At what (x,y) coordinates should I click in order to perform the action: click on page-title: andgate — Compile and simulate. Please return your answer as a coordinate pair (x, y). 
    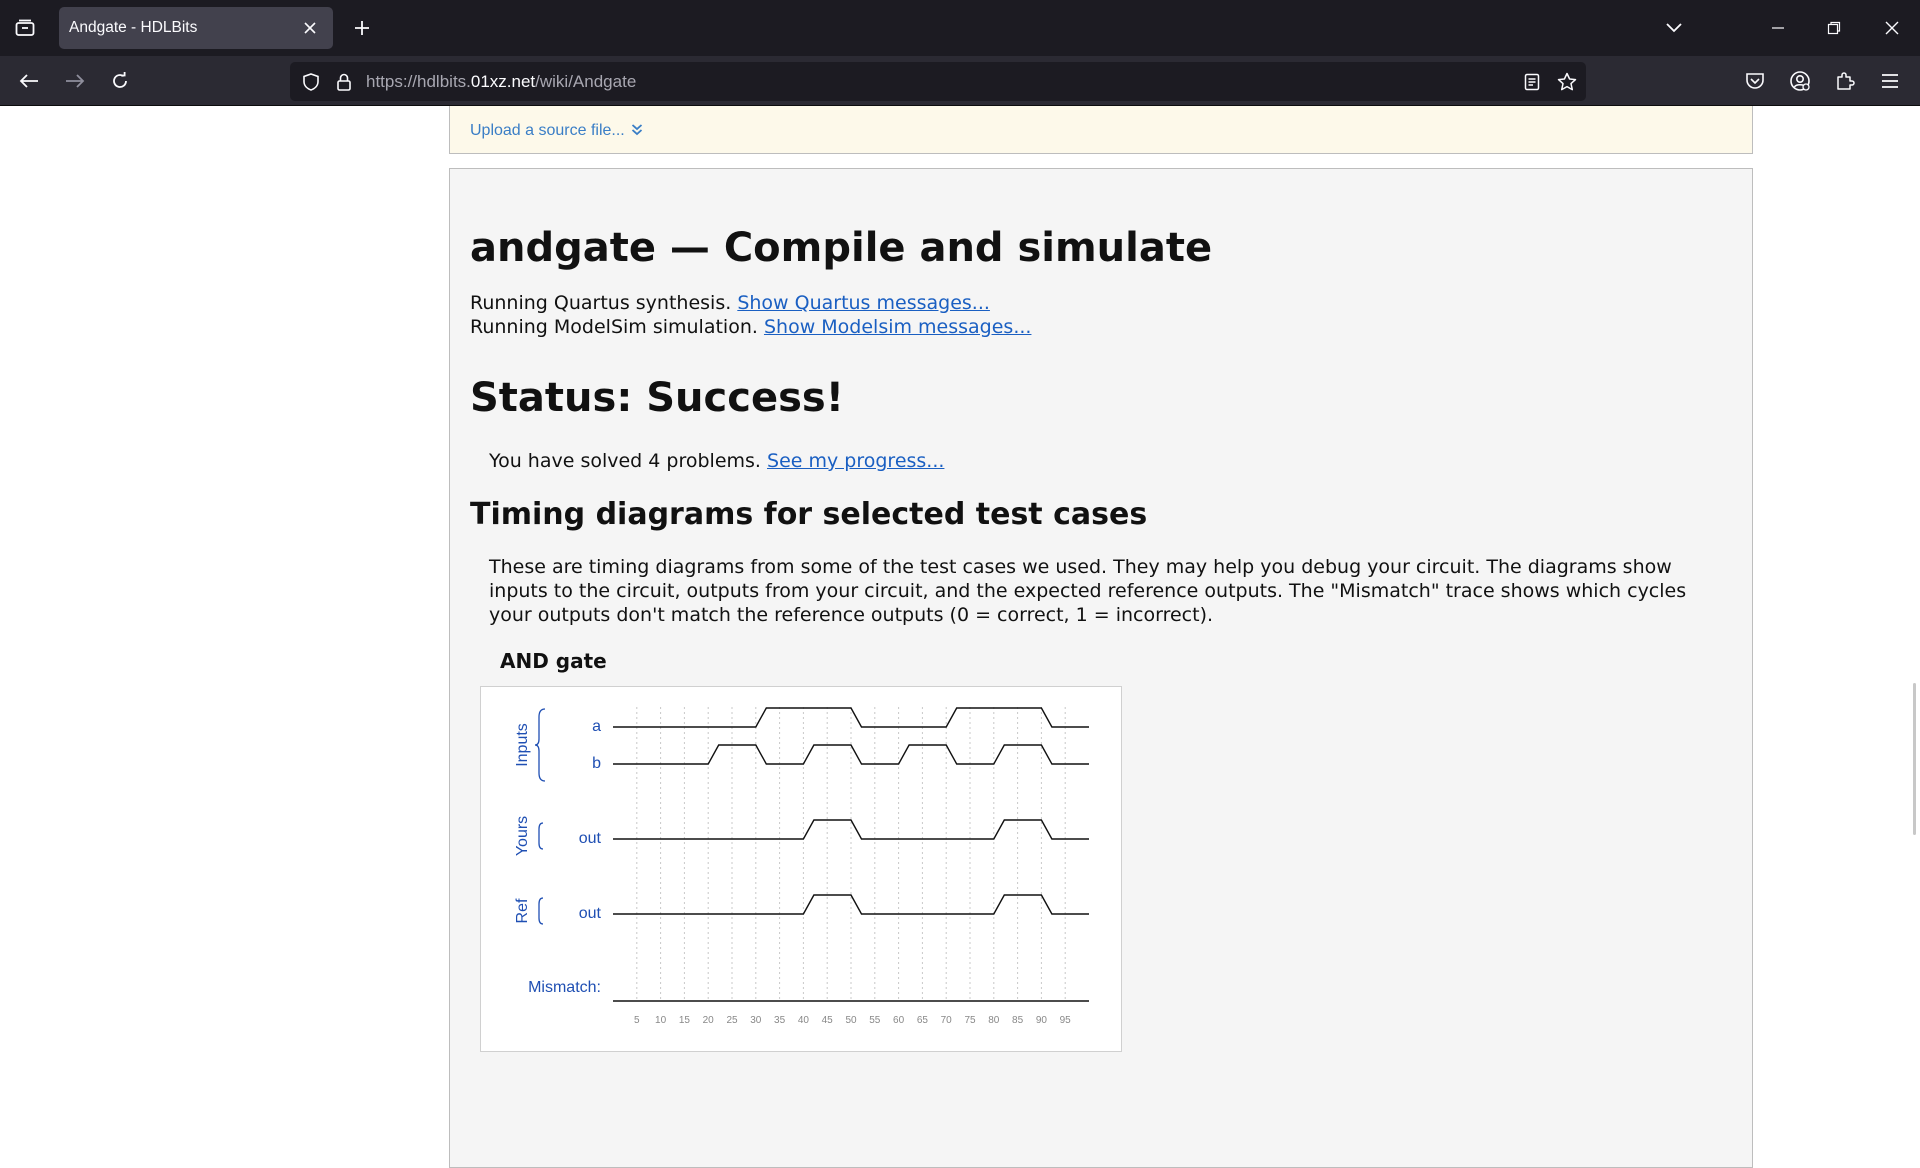
    Looking at the image, I should click on (841, 248).